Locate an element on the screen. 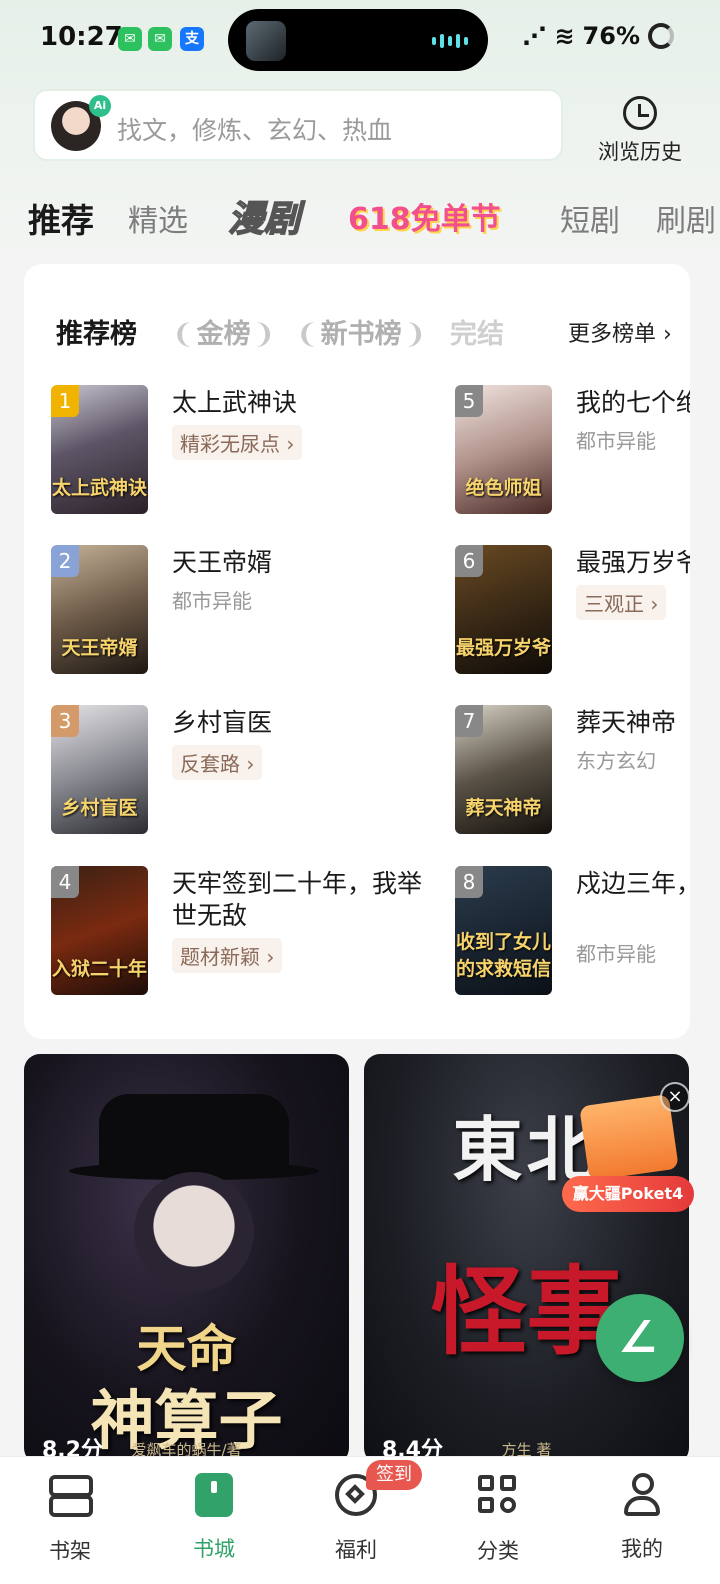 The height and width of the screenshot is (1584, 720). cover-title-art: 乡村盲医 is located at coordinates (99, 808).